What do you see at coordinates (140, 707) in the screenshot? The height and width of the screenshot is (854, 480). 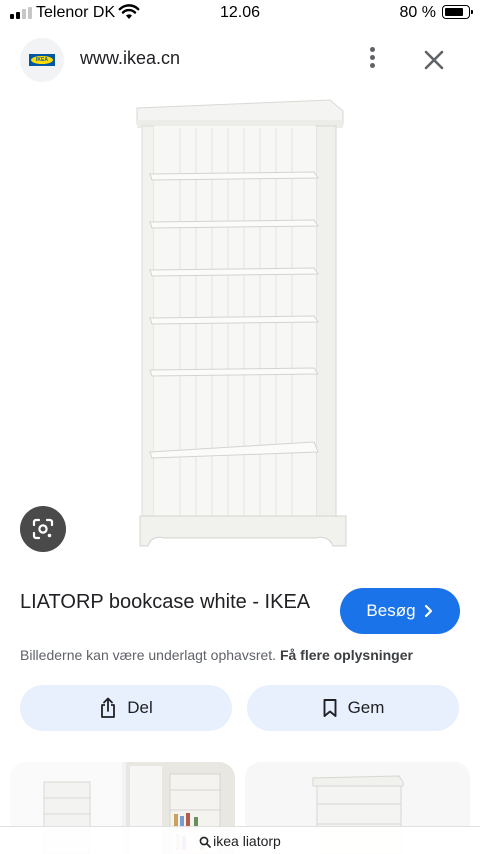 I see `share-label: Del` at bounding box center [140, 707].